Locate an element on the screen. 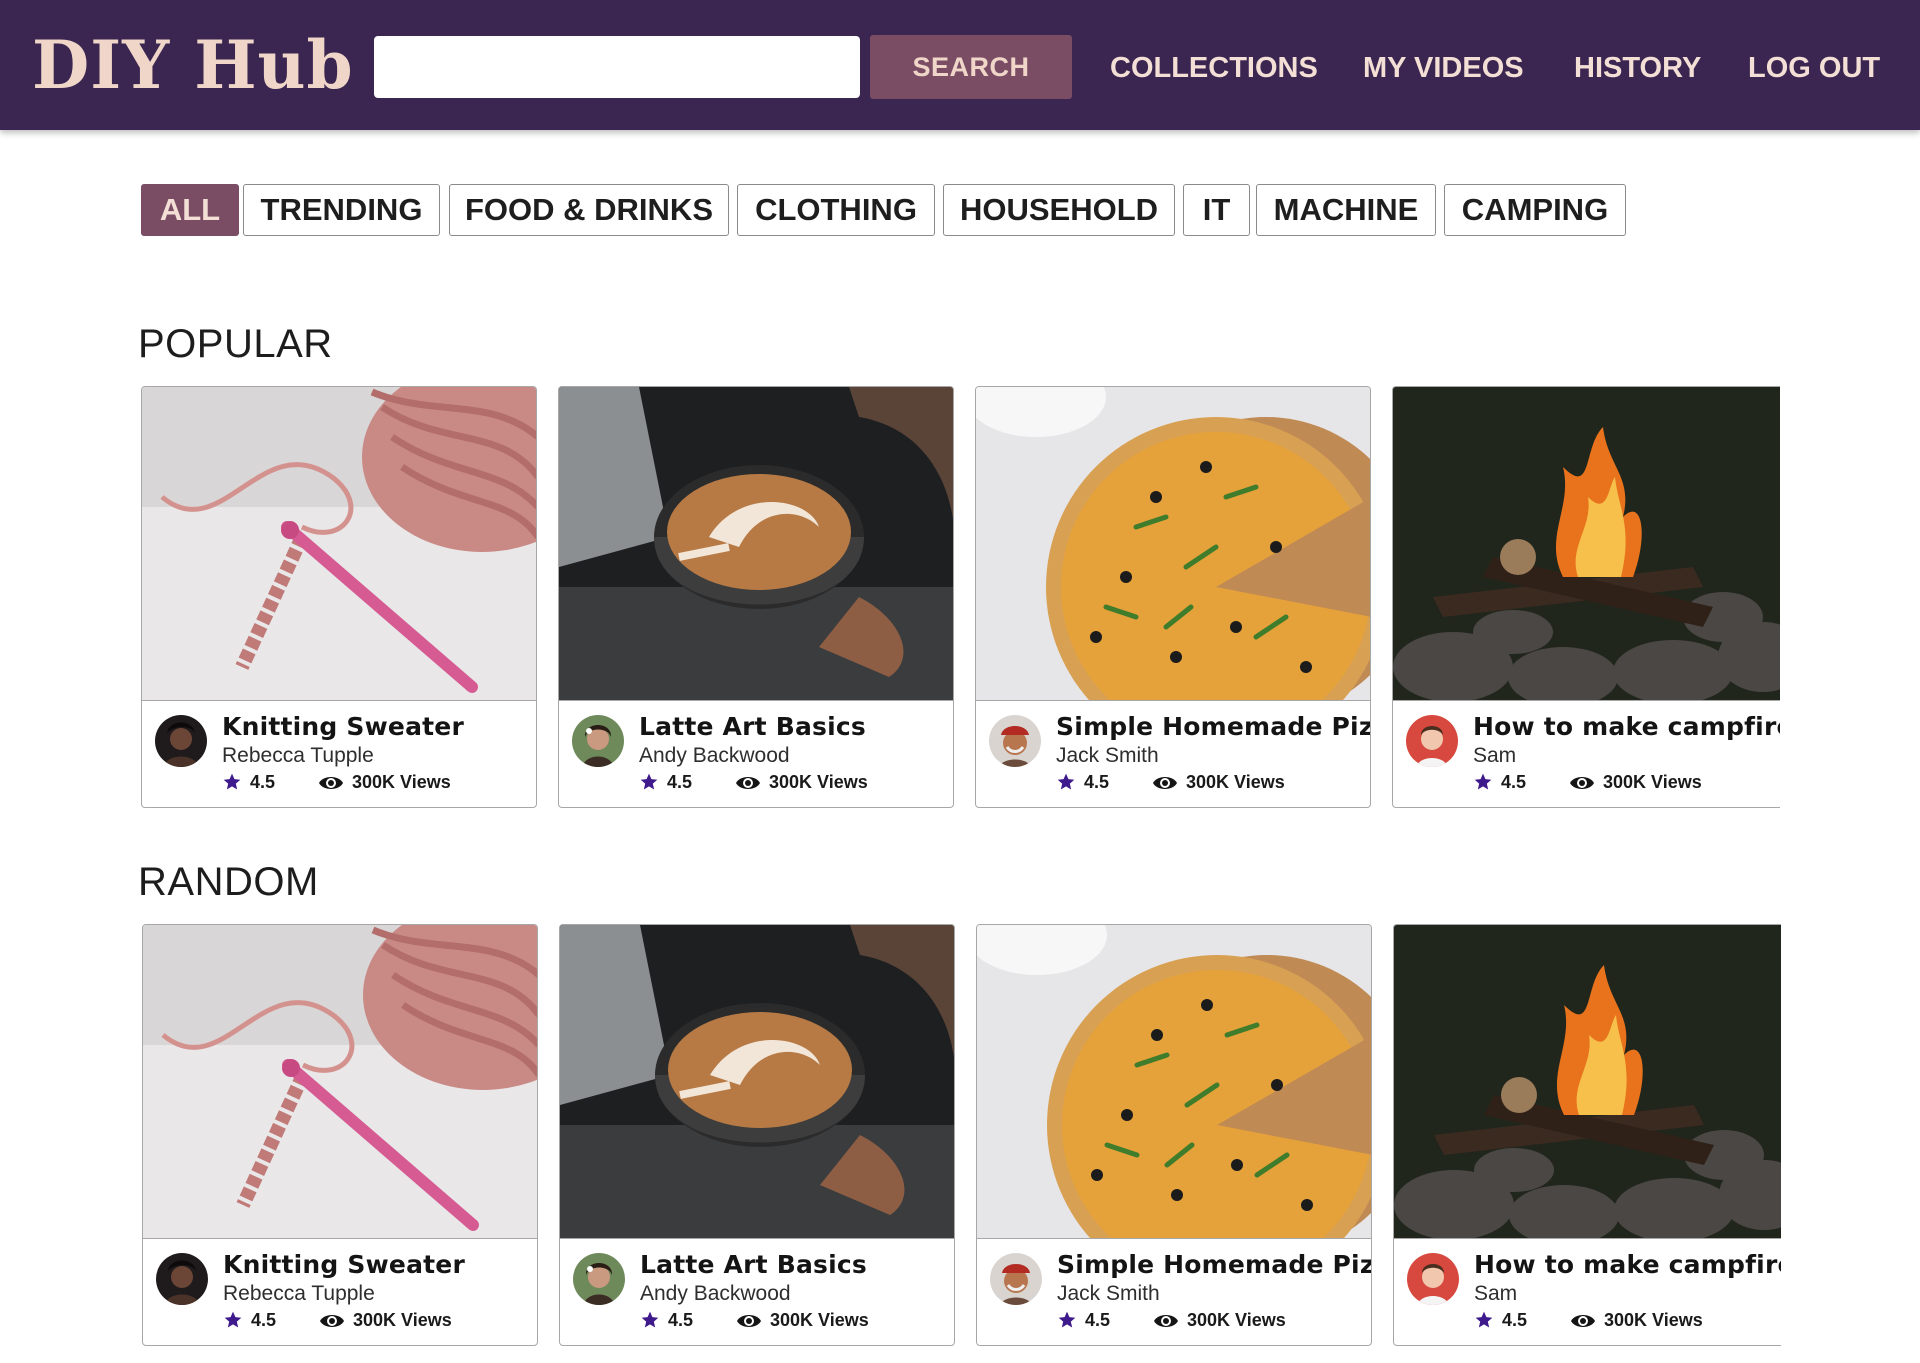 This screenshot has height=1363, width=1920. nav-history: HISTORY is located at coordinates (1637, 68).